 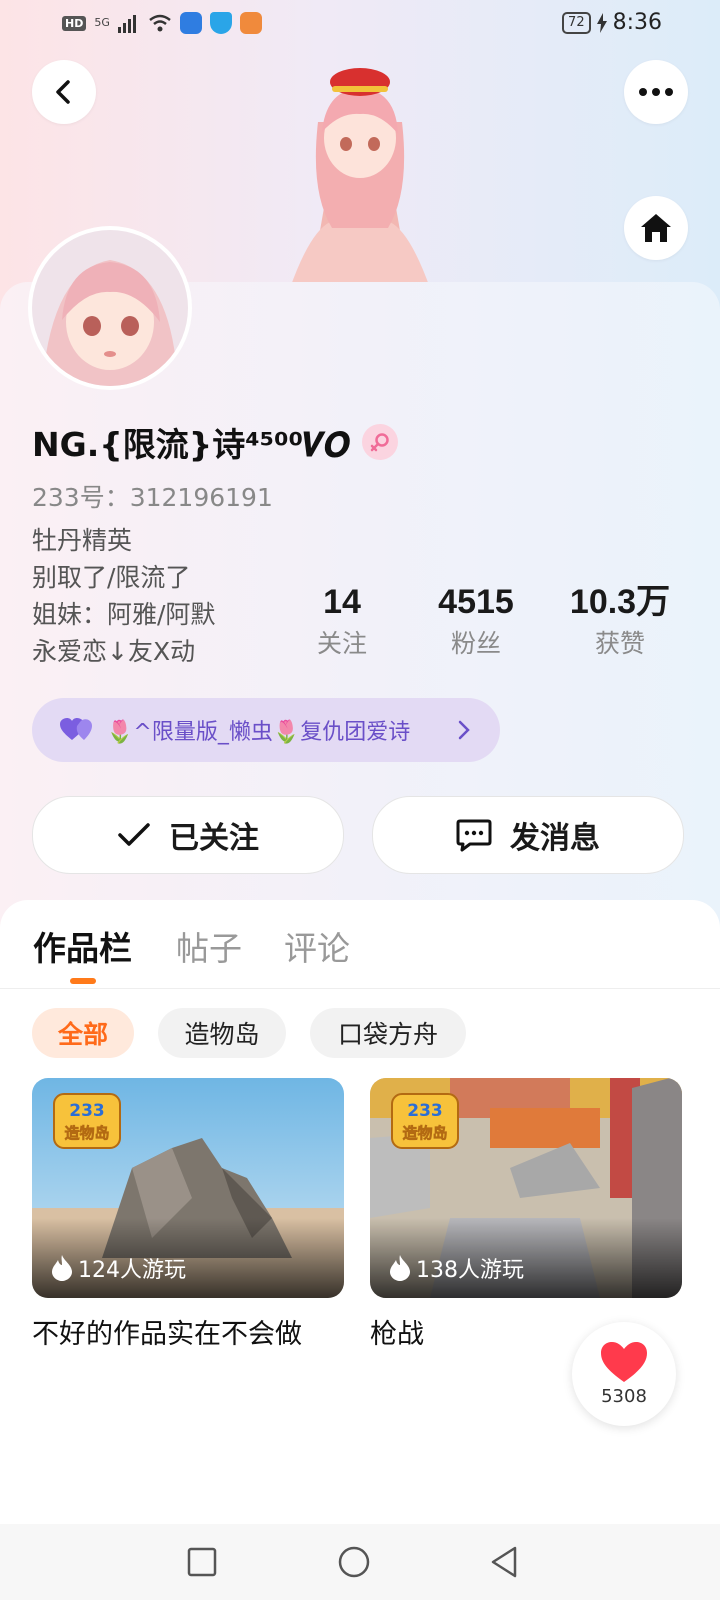 I want to click on guild-badge: 🌷^限量版_懒虫🌷复仇团爱诗, so click(x=266, y=730).